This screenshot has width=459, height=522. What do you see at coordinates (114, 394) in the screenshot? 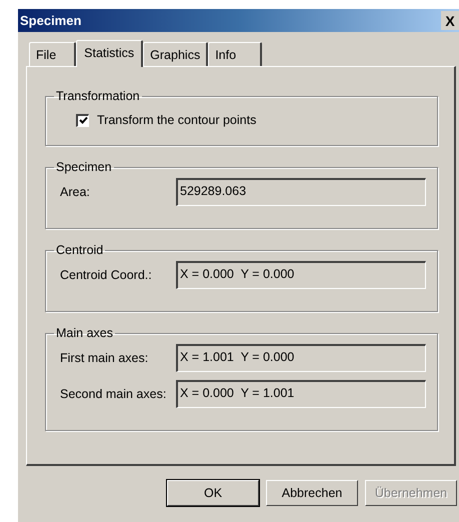
I see `field-label: Second main axes:` at bounding box center [114, 394].